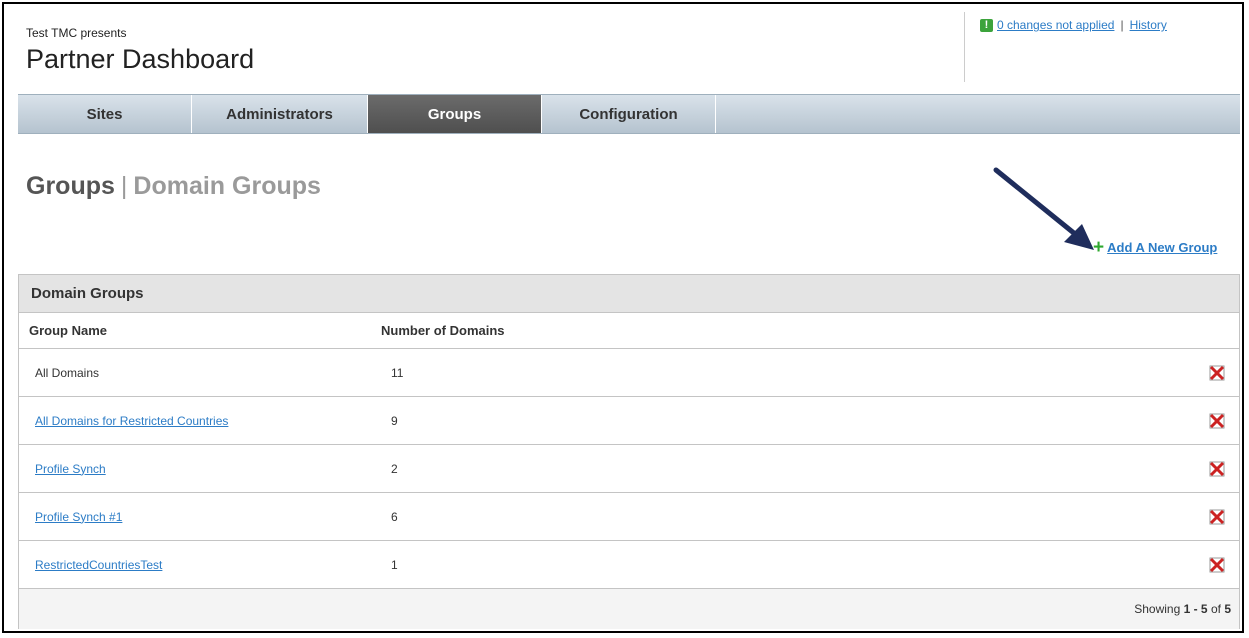 Image resolution: width=1249 pixels, height=638 pixels. I want to click on showing-range: 1 - 5, so click(1195, 609).